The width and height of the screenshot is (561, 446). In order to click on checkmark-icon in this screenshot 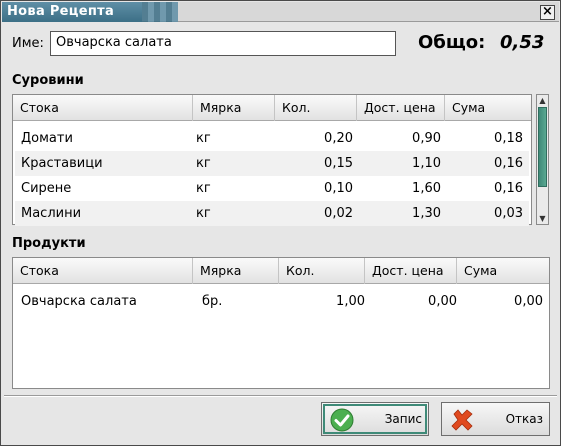, I will do `click(342, 420)`.